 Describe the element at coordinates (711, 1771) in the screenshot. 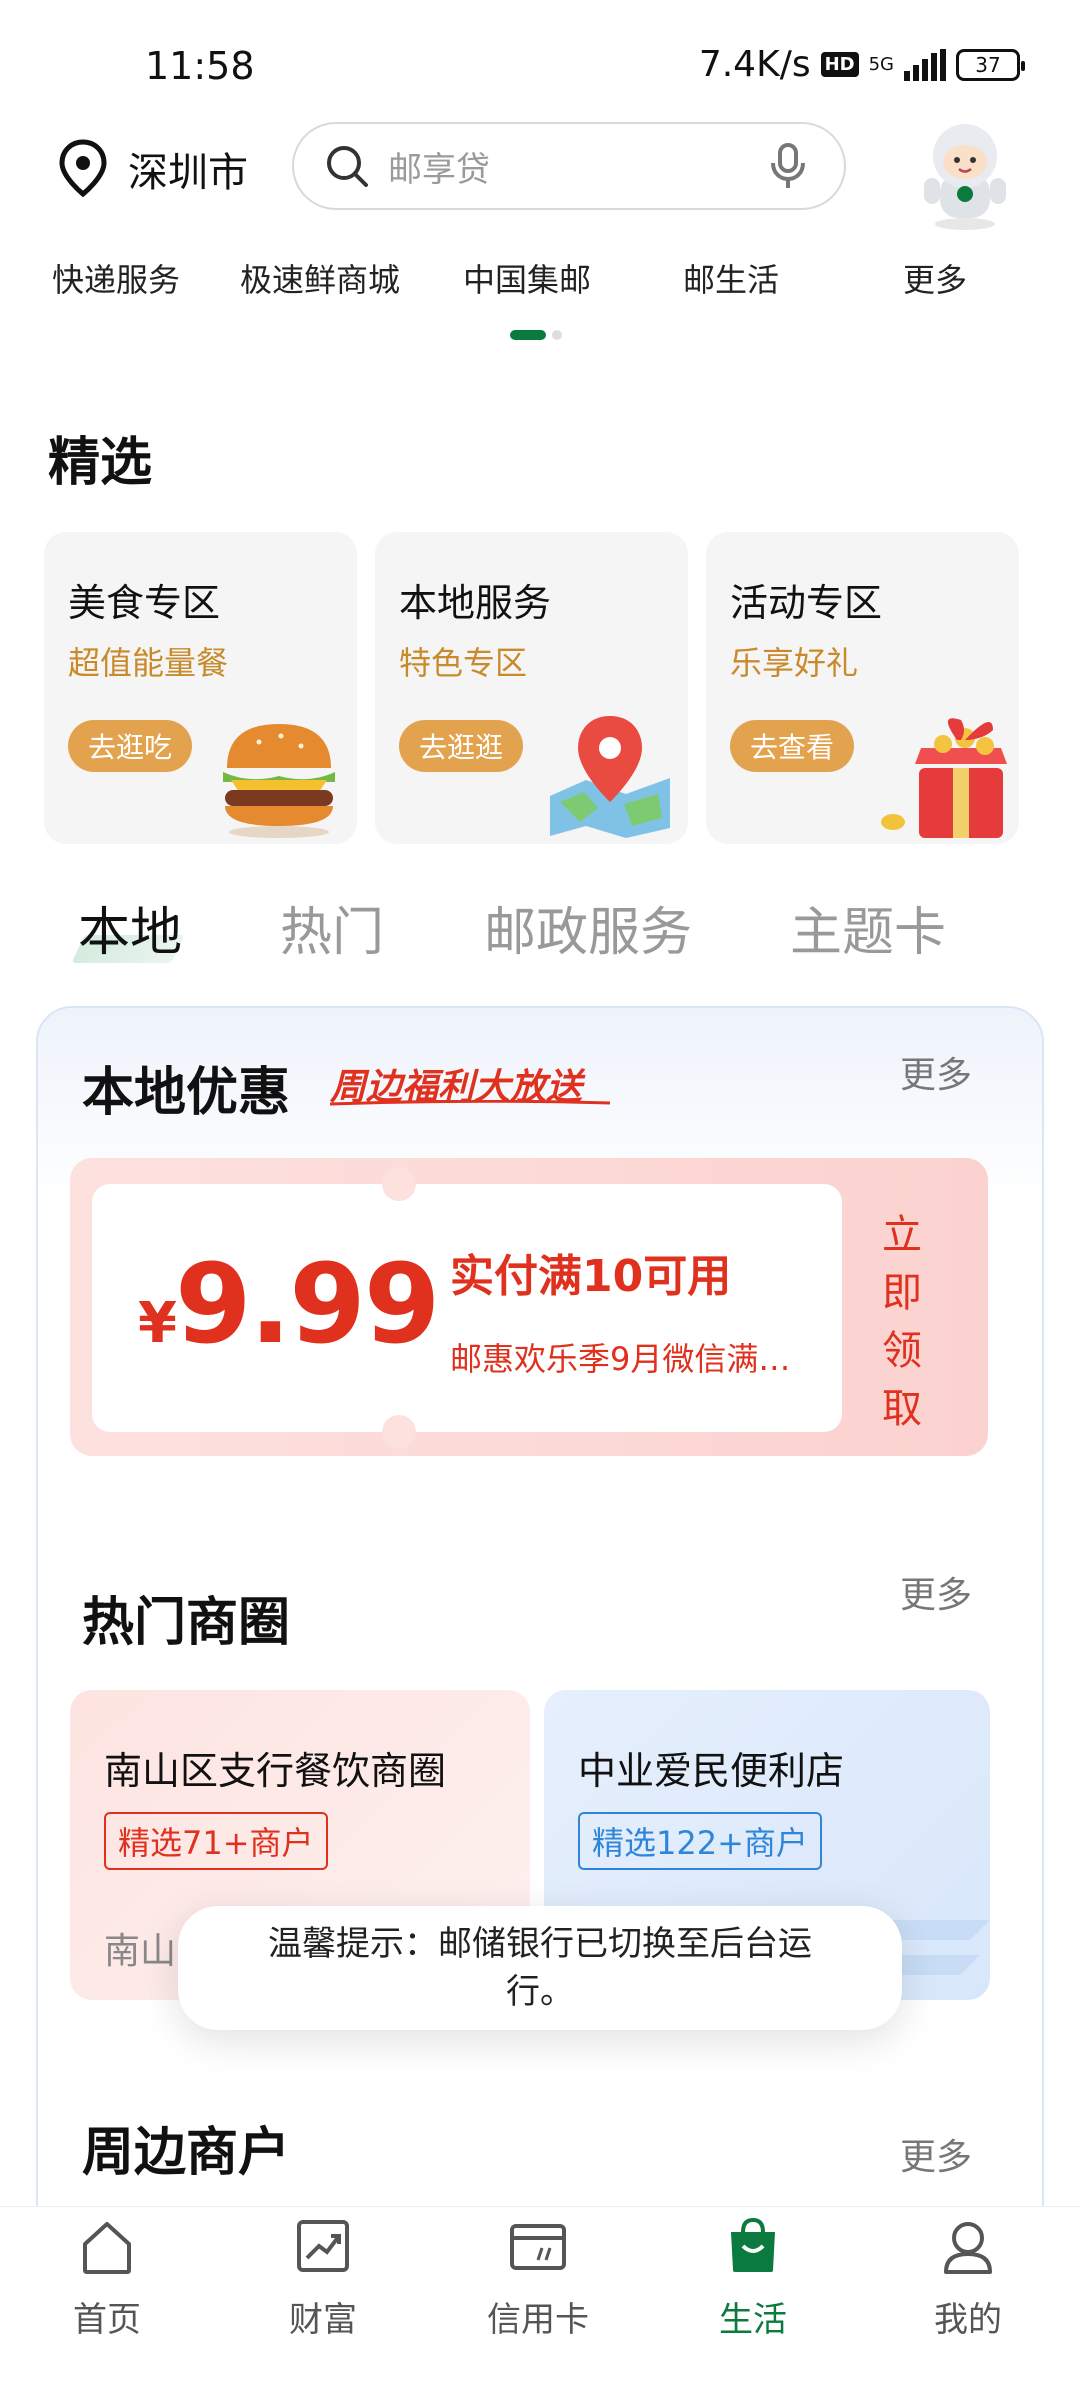

I see `hot-area-title: 中业爱民便利店` at that location.